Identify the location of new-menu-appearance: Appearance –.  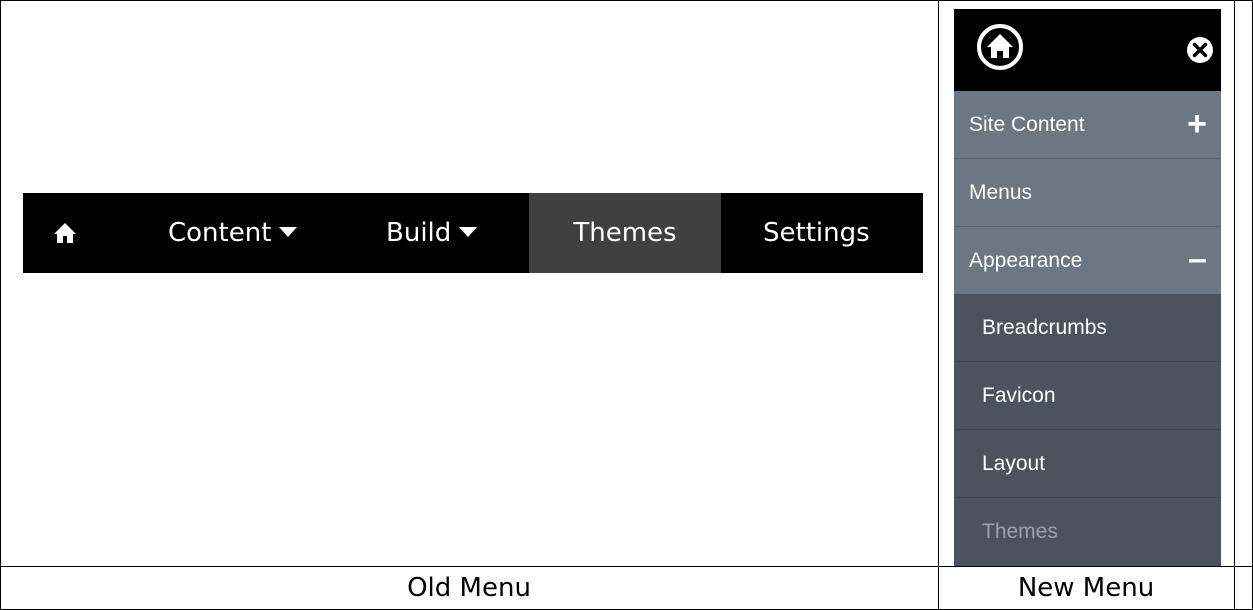
(1087, 261).